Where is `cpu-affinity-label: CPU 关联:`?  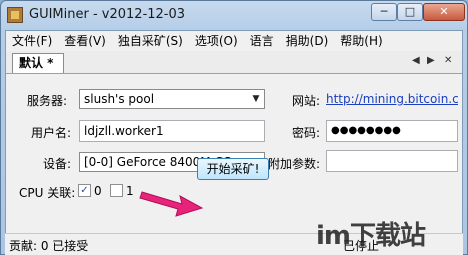
cpu-affinity-label: CPU 关联: is located at coordinates (47, 193).